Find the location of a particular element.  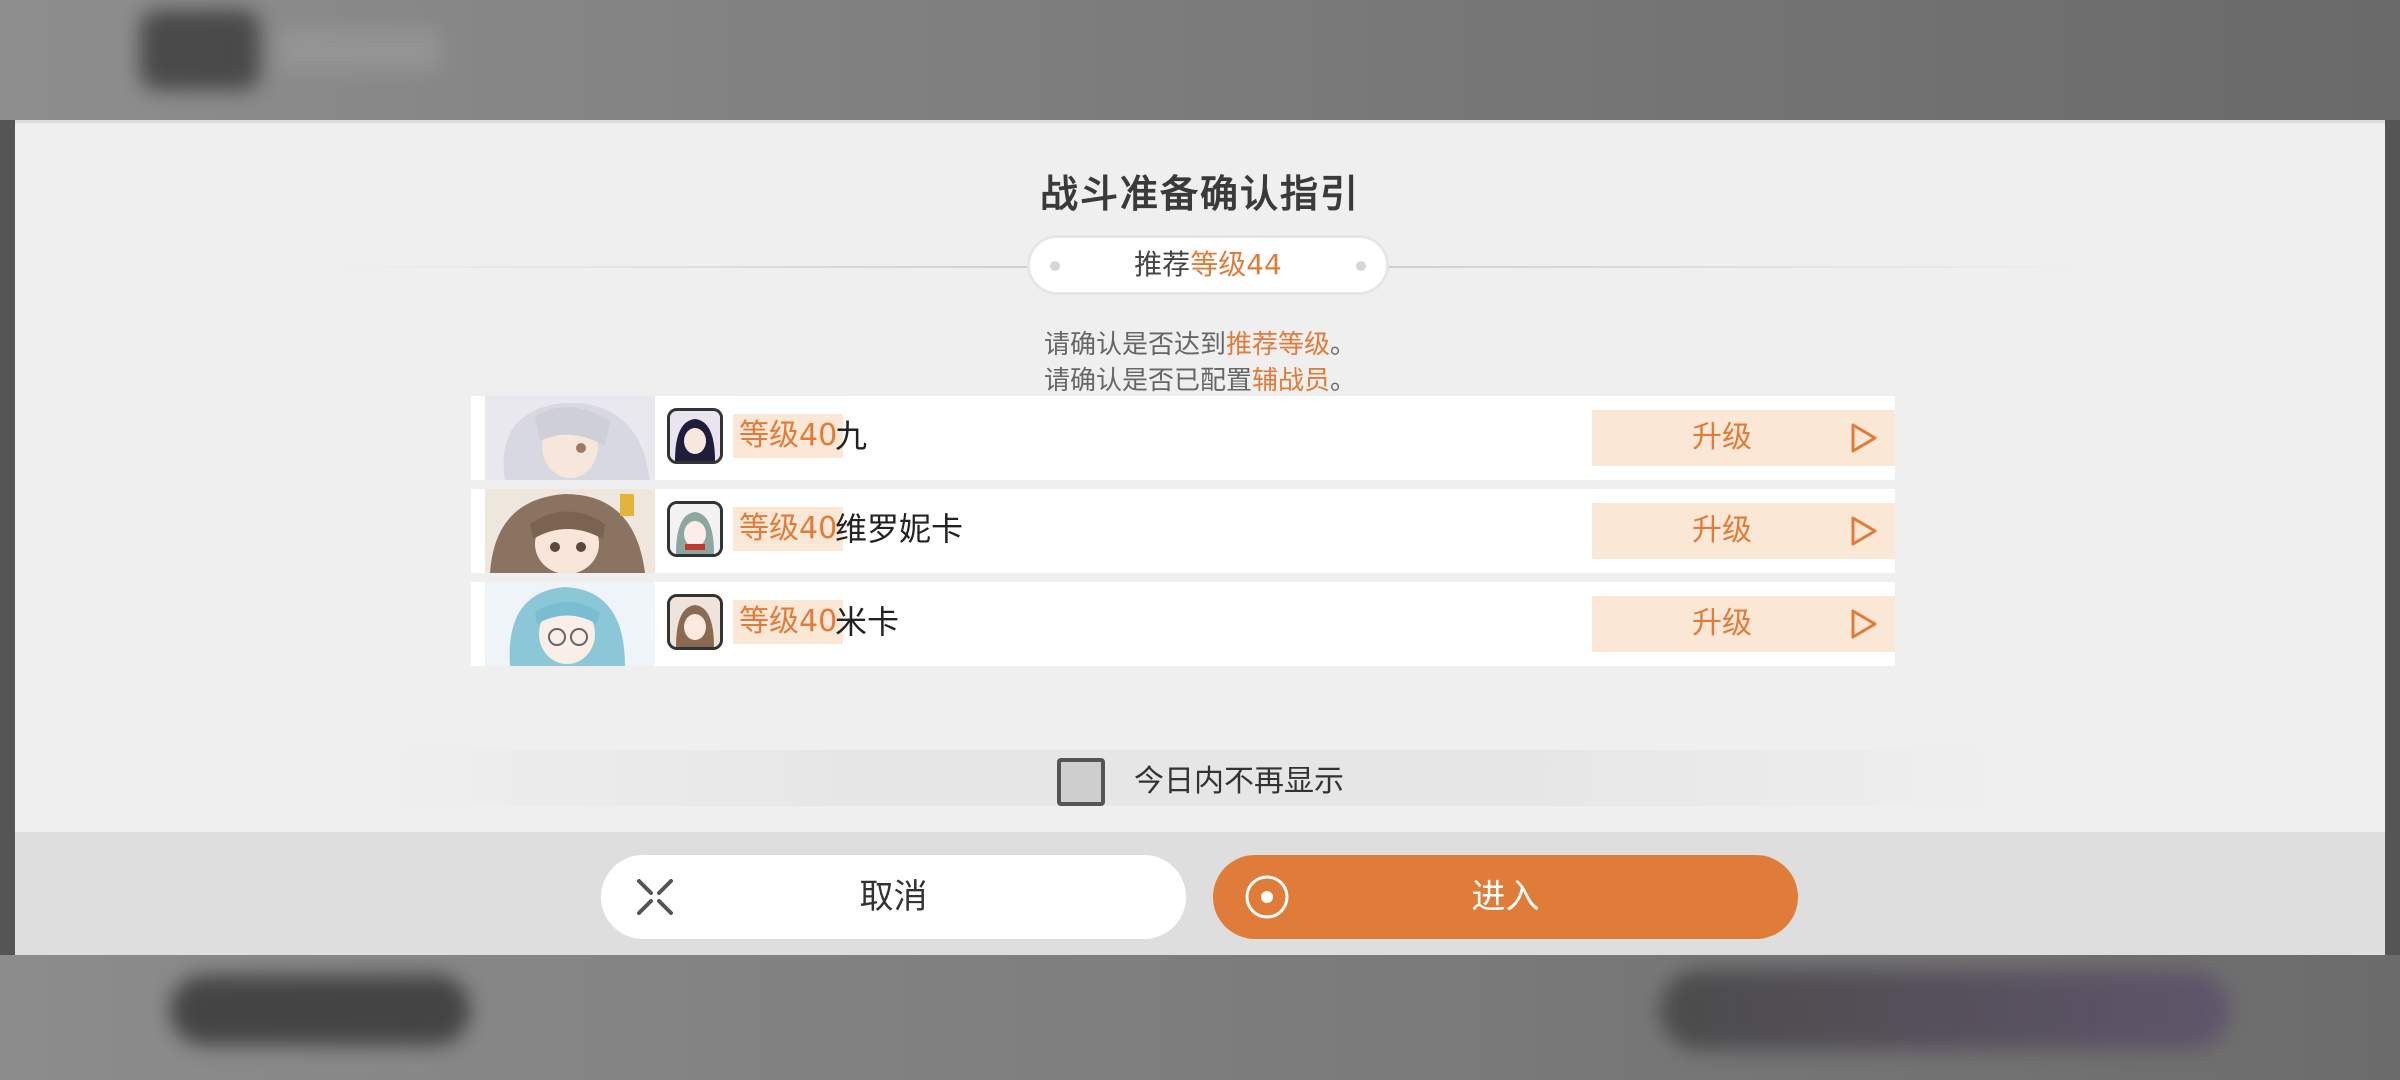

background-bottom-bar is located at coordinates (1200, 1017).